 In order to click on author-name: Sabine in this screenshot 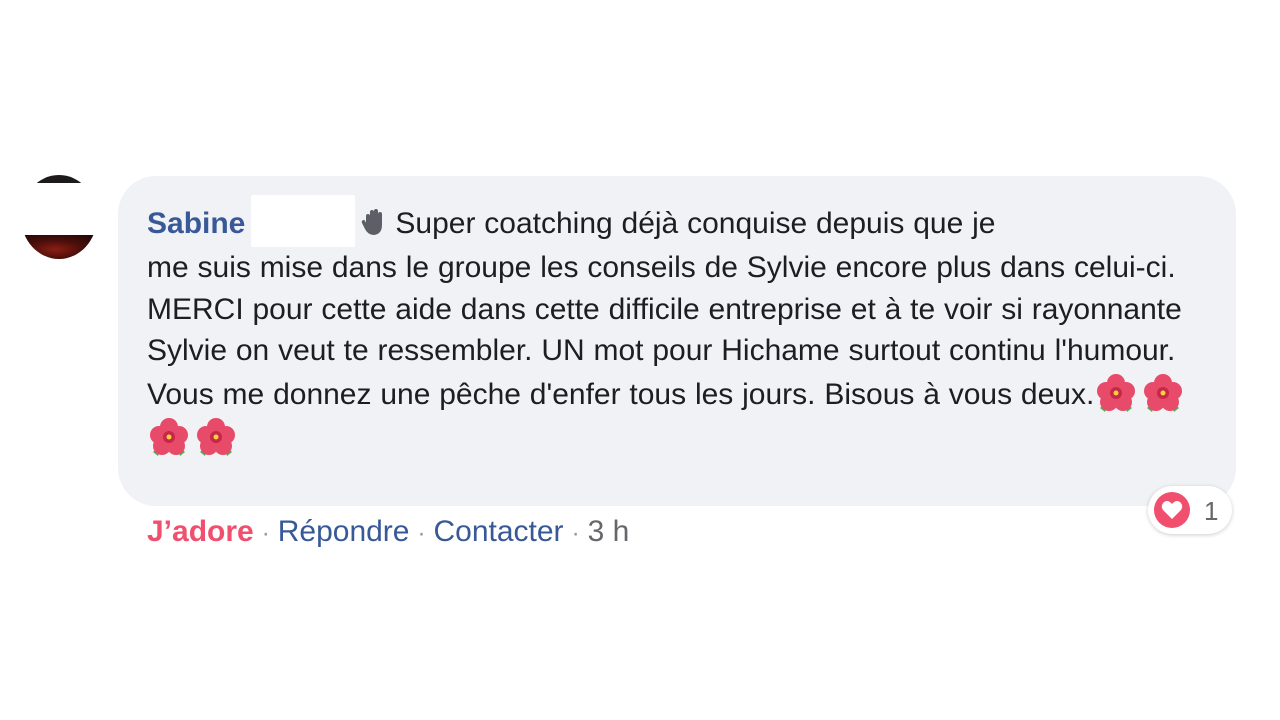, I will do `click(196, 223)`.